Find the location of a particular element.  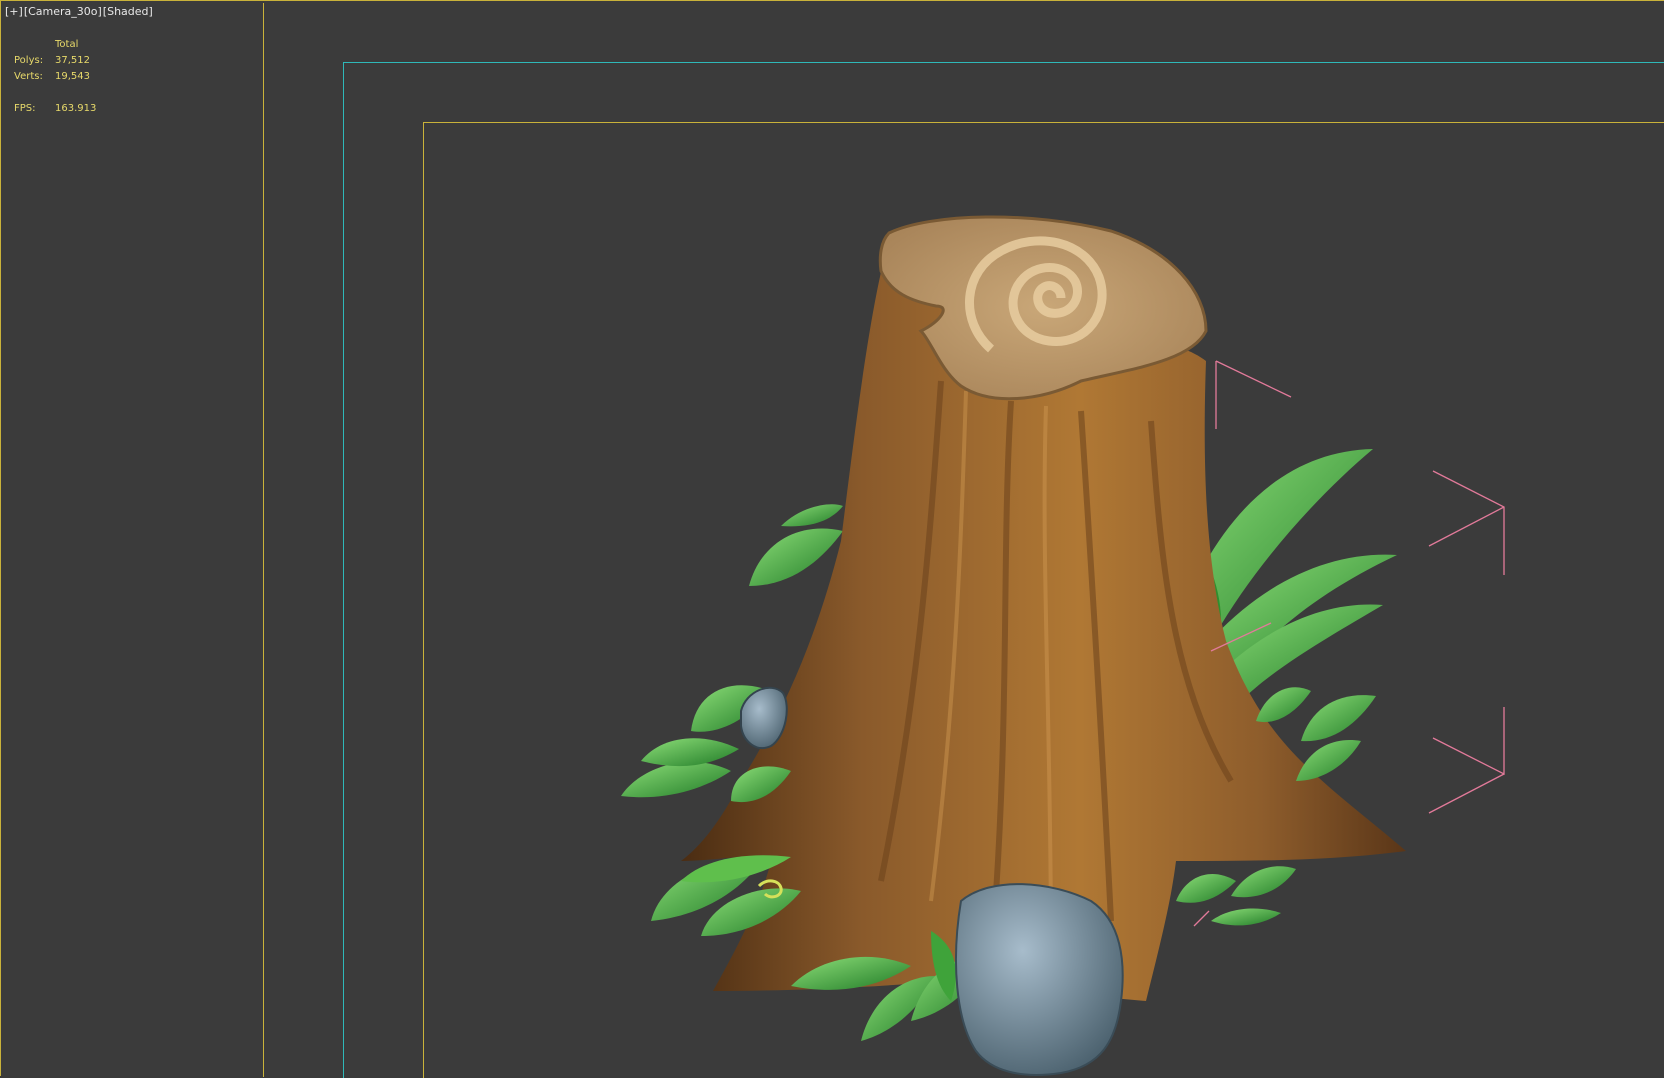

leaves-back-left is located at coordinates (796, 545).